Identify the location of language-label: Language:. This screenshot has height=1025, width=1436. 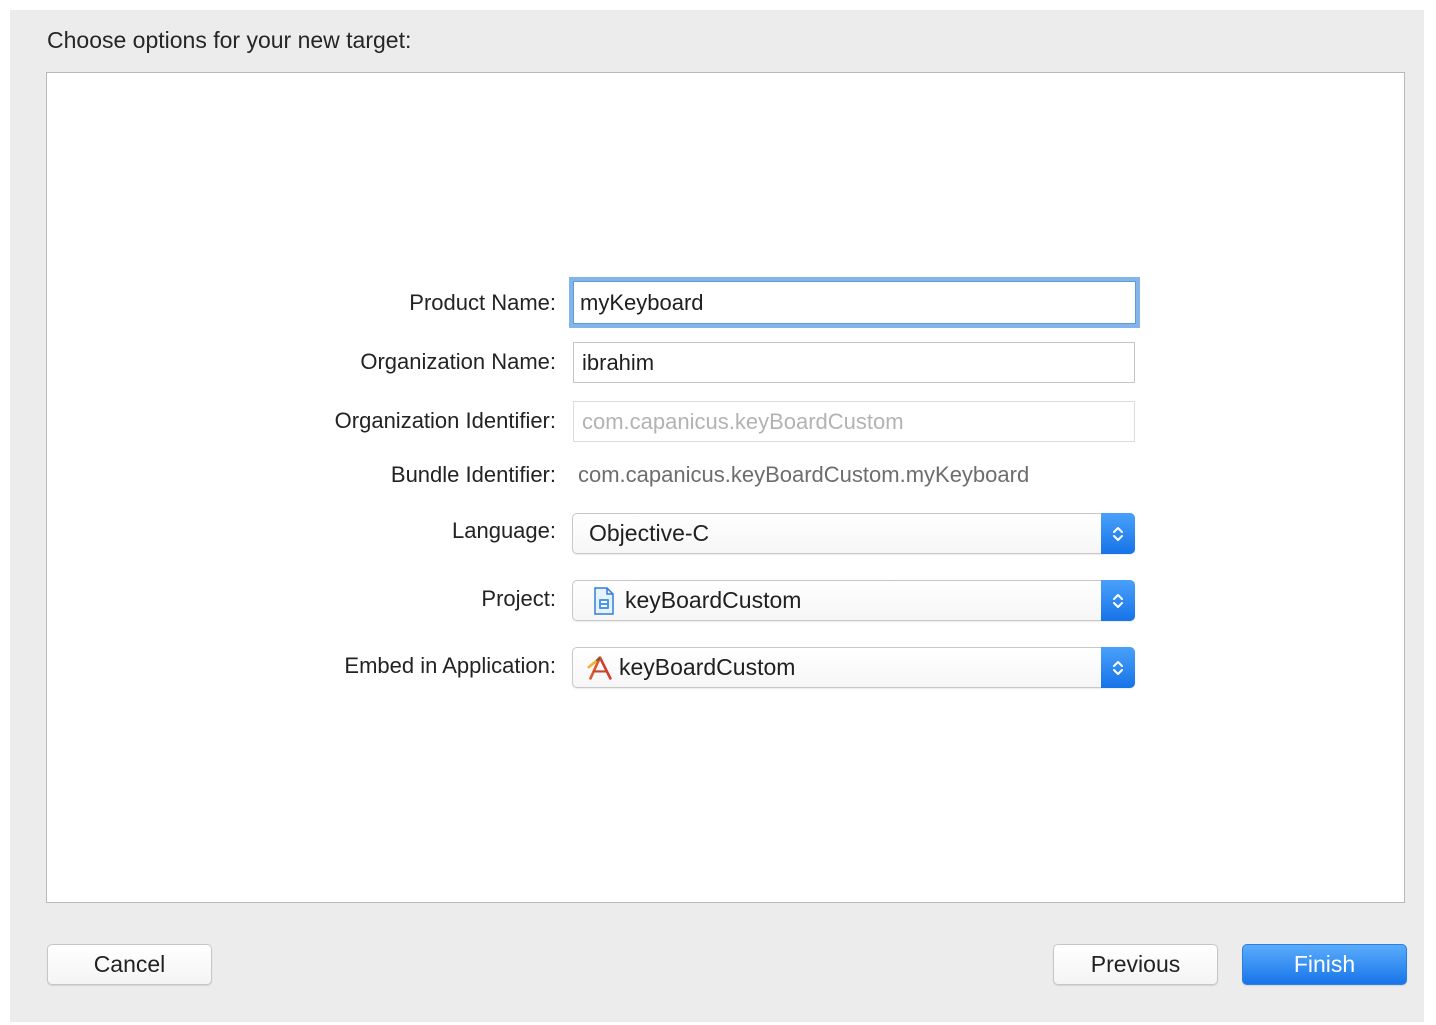
(504, 530).